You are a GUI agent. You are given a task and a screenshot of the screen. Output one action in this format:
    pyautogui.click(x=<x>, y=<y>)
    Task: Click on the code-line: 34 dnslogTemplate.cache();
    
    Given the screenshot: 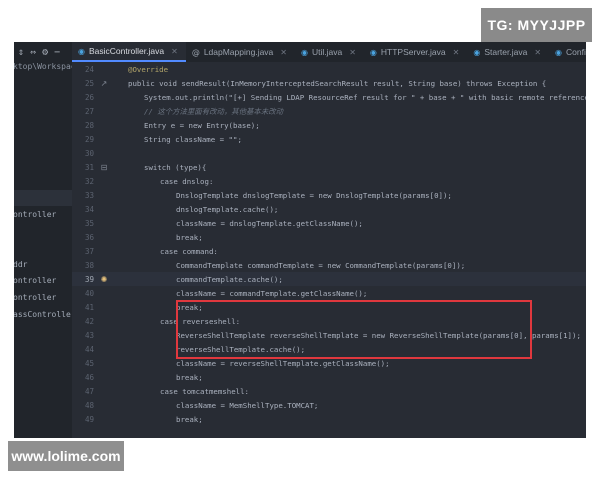 What is the action you would take?
    pyautogui.click(x=329, y=209)
    